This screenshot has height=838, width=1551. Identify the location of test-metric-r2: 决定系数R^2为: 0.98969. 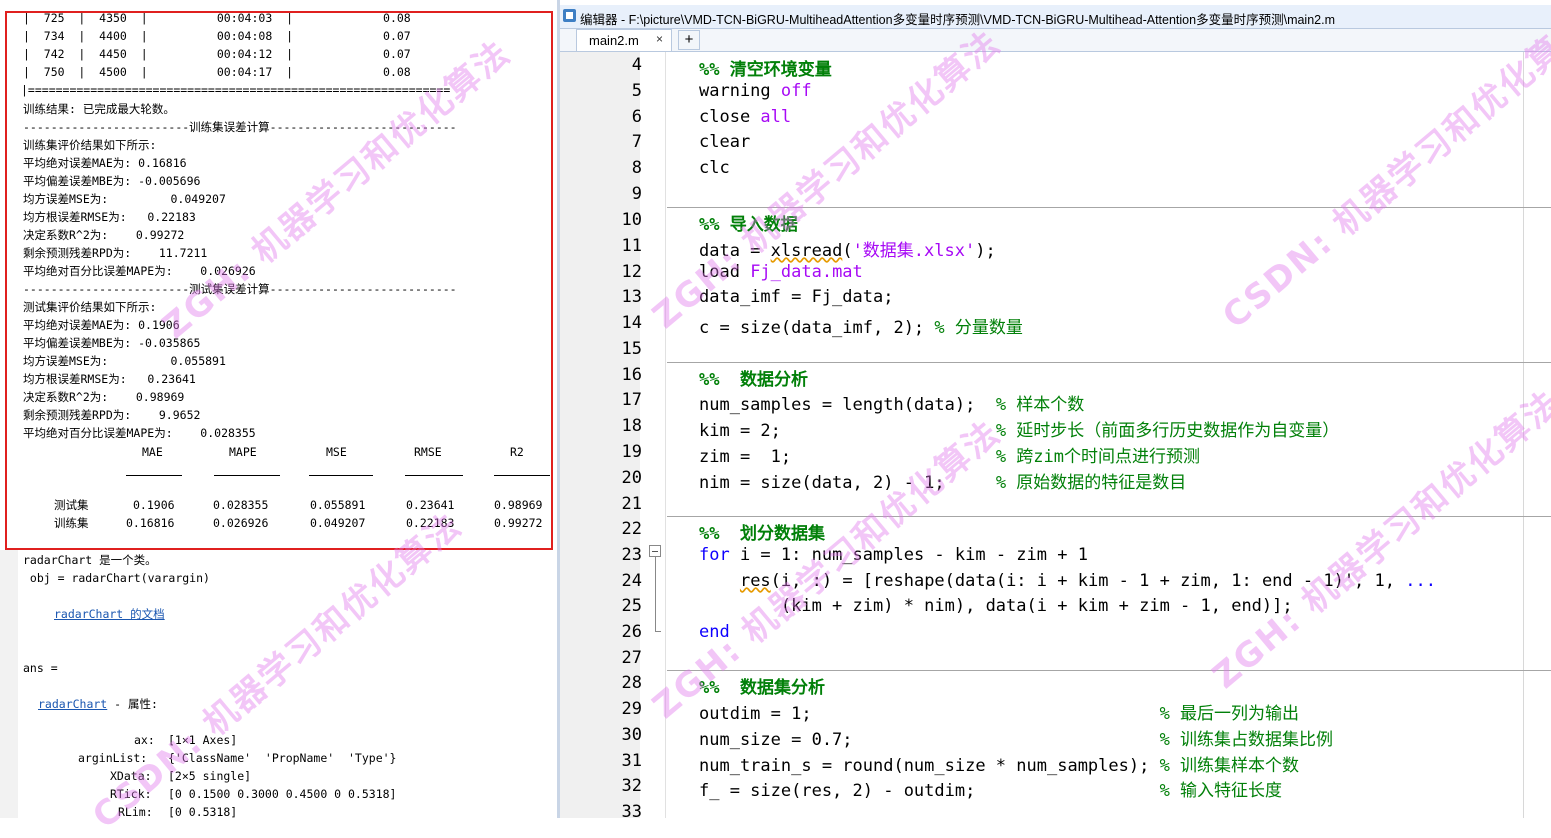
(104, 397).